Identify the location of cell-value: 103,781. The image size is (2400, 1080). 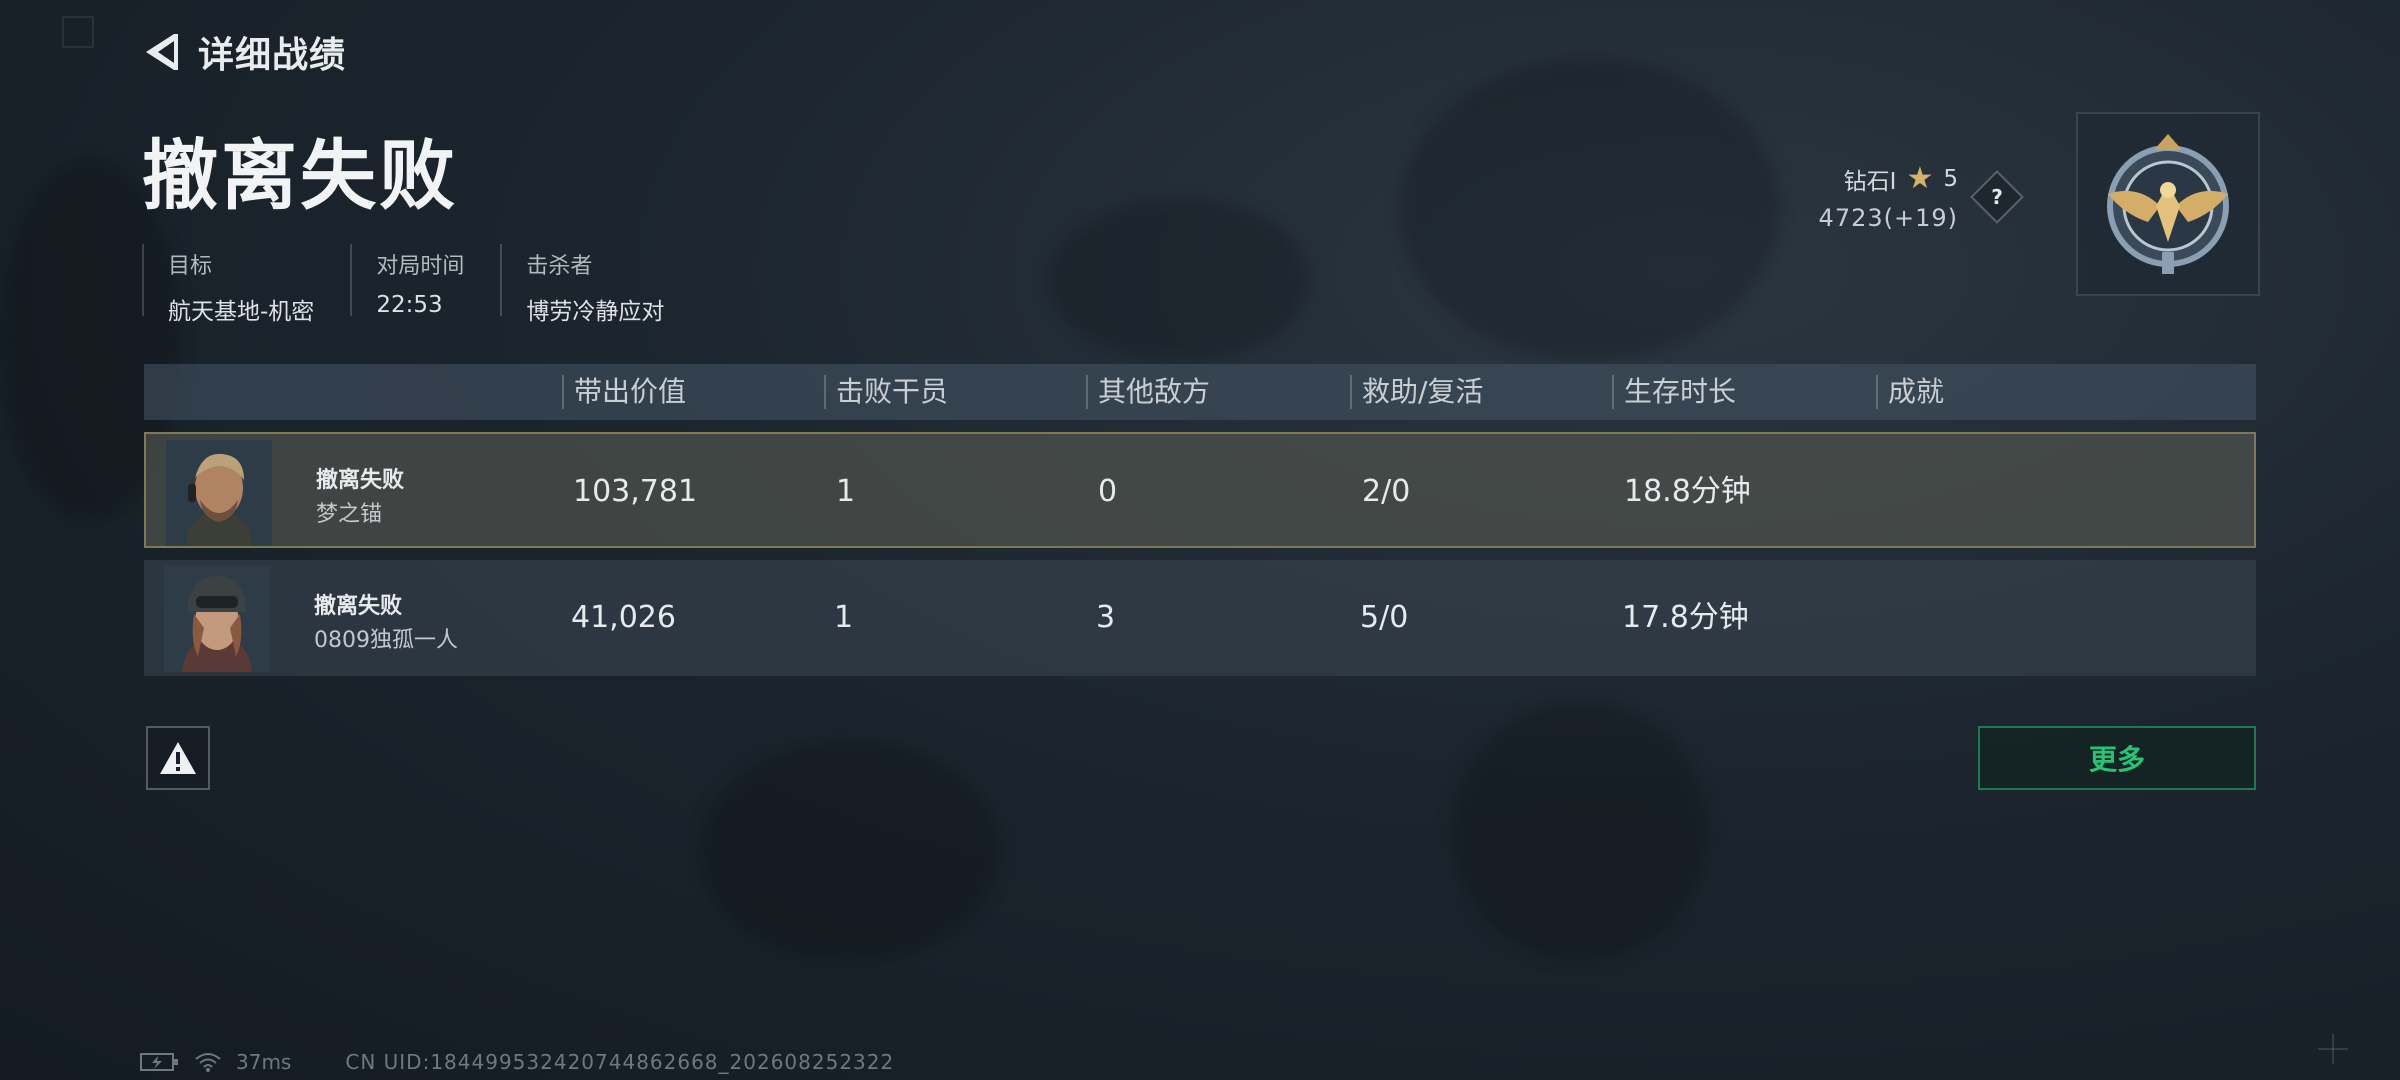
(635, 491).